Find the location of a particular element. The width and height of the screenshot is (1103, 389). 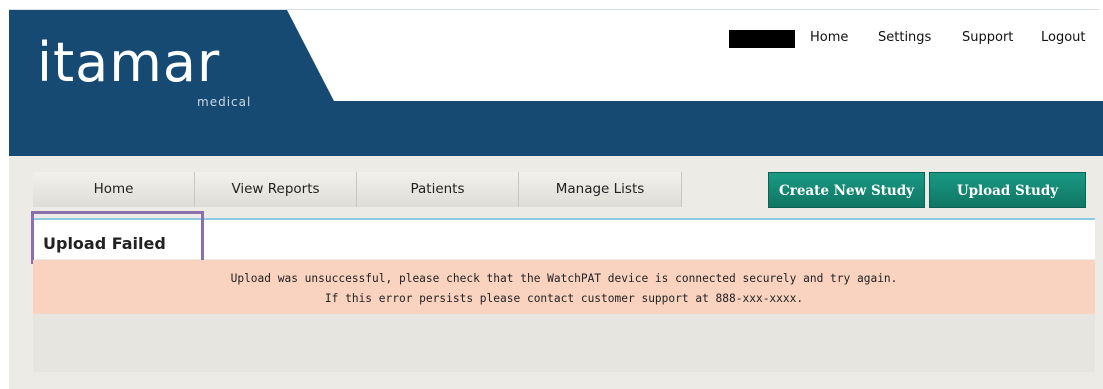

top-link-support: Support is located at coordinates (987, 37).